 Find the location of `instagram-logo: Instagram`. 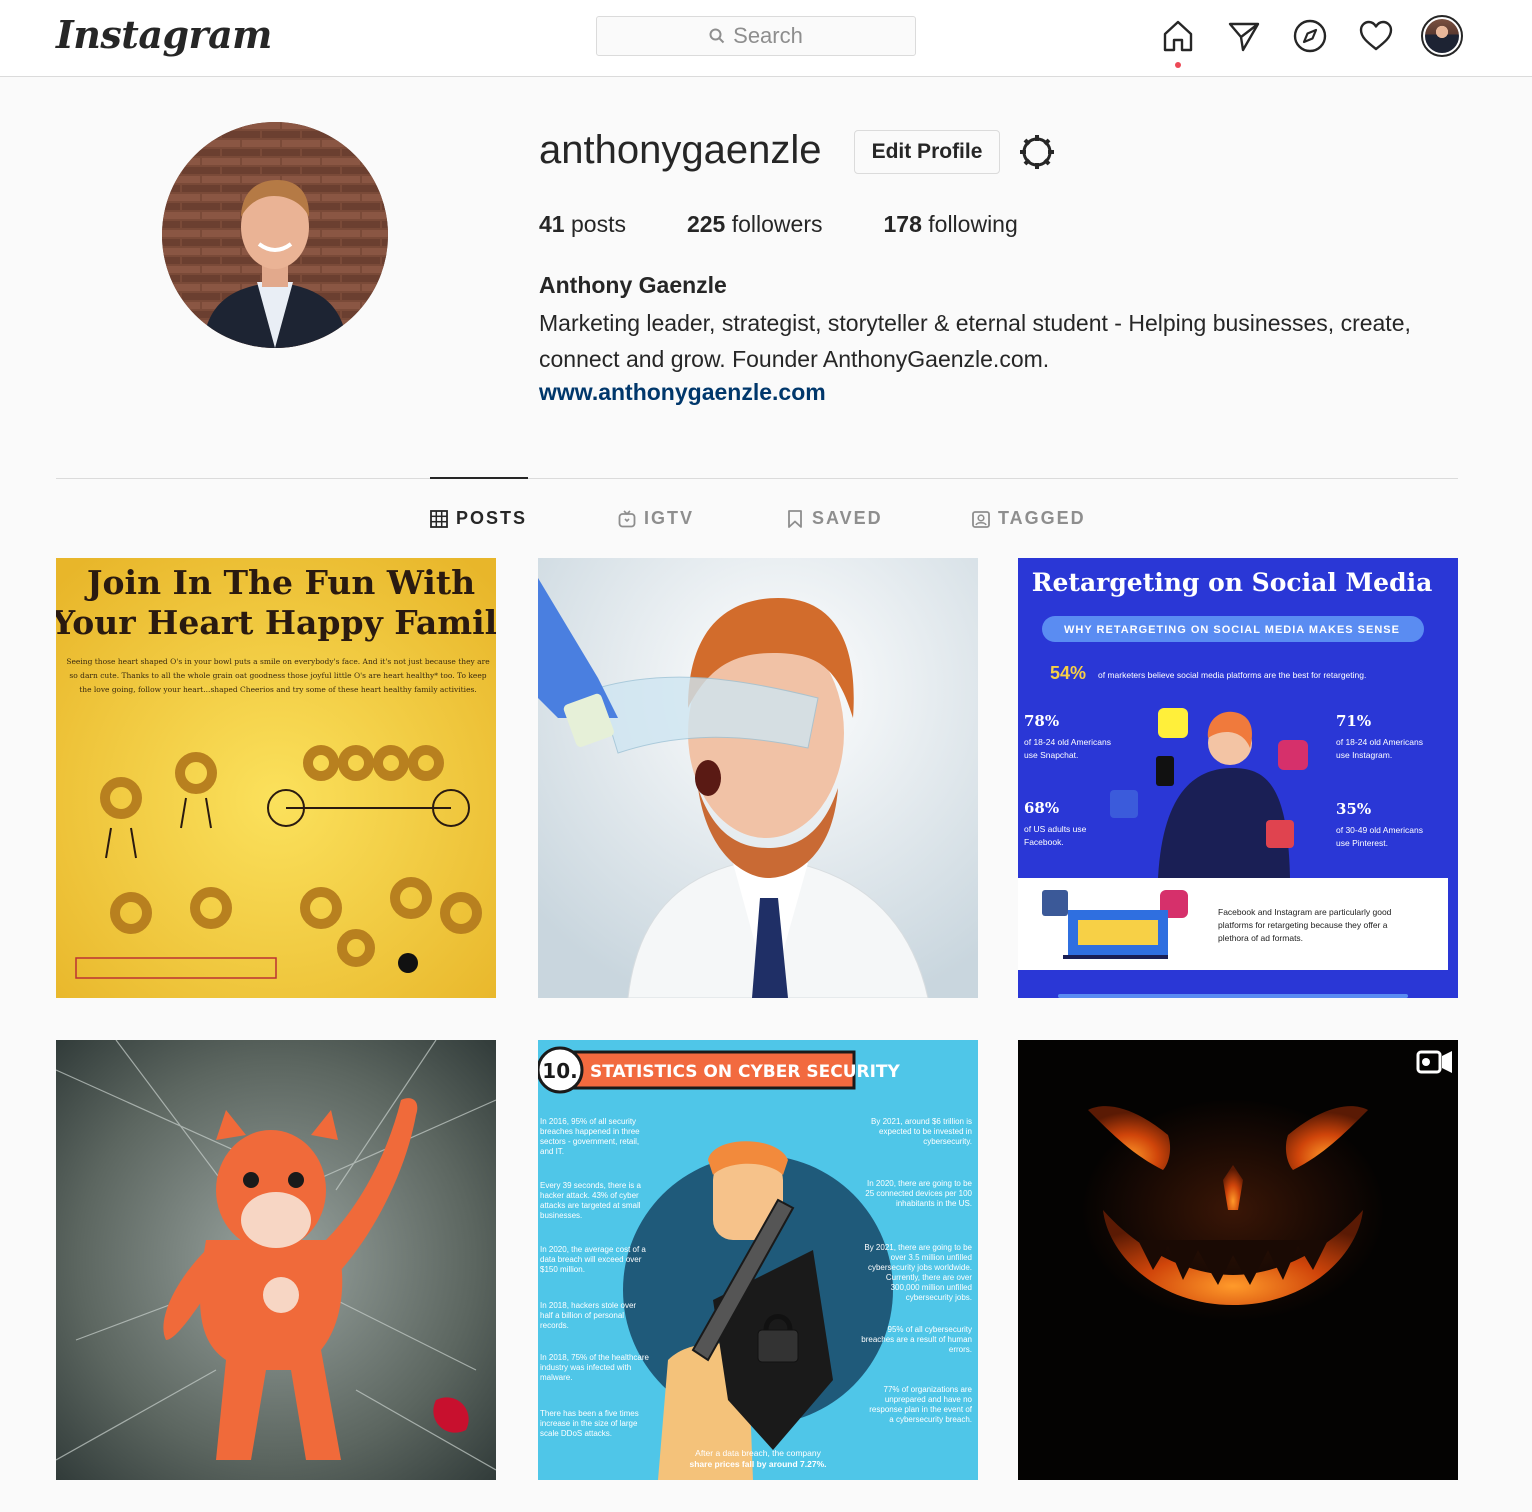

instagram-logo: Instagram is located at coordinates (164, 34).